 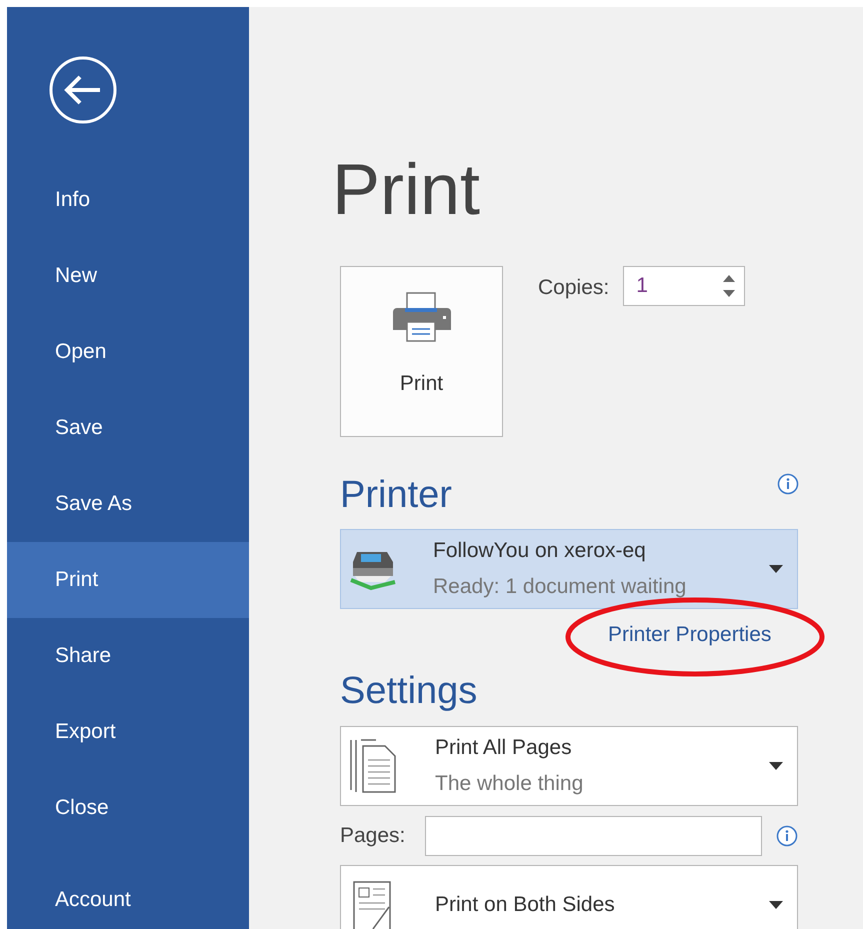 I want to click on section-heading: Printer, so click(x=396, y=495).